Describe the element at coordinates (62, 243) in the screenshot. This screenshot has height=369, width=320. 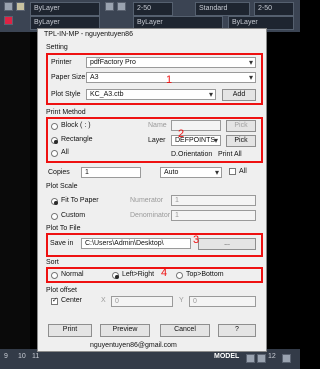
I see `save-in-label: Save in` at that location.